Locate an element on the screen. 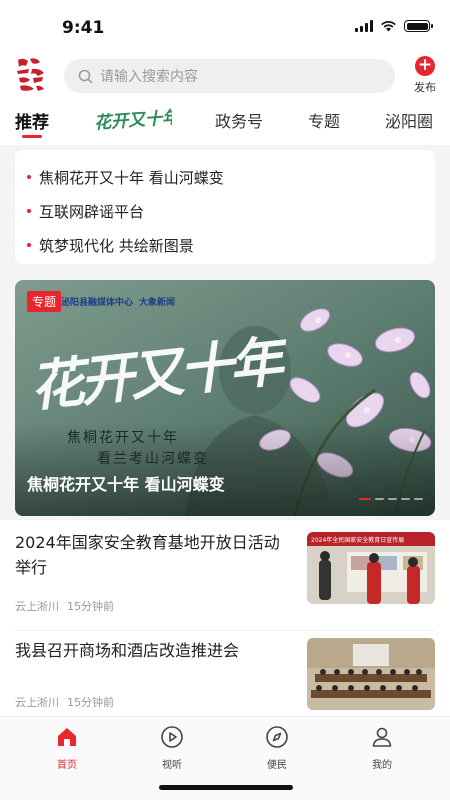  profile-icon is located at coordinates (382, 737).